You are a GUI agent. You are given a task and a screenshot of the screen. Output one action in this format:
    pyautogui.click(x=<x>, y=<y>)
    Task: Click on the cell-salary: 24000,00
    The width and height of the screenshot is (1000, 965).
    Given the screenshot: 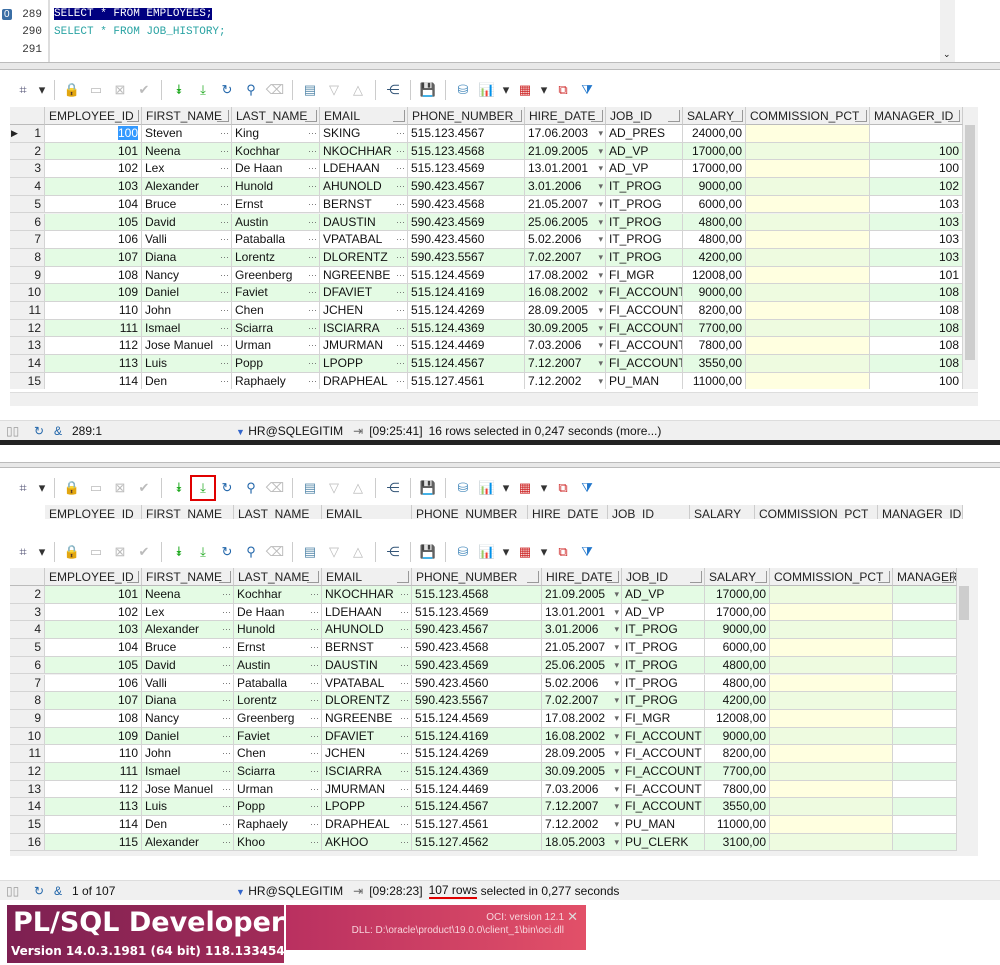 What is the action you would take?
    pyautogui.click(x=714, y=134)
    